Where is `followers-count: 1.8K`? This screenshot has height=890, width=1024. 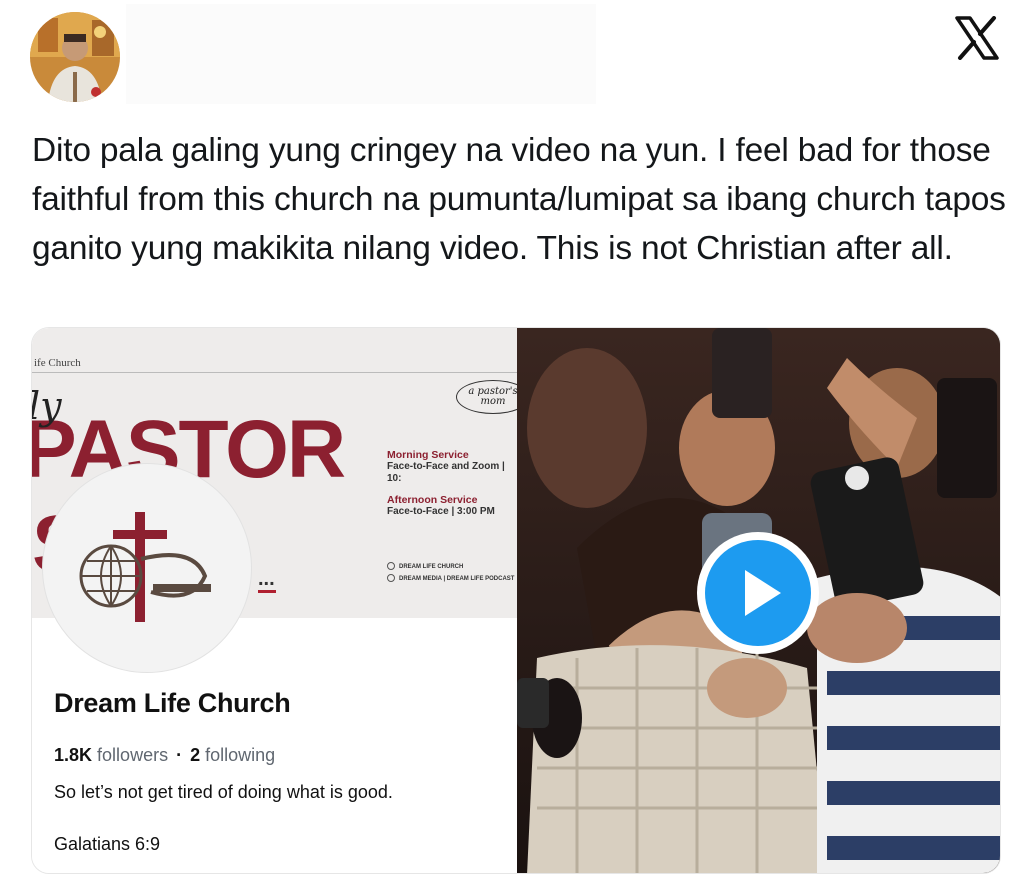 followers-count: 1.8K is located at coordinates (73, 755).